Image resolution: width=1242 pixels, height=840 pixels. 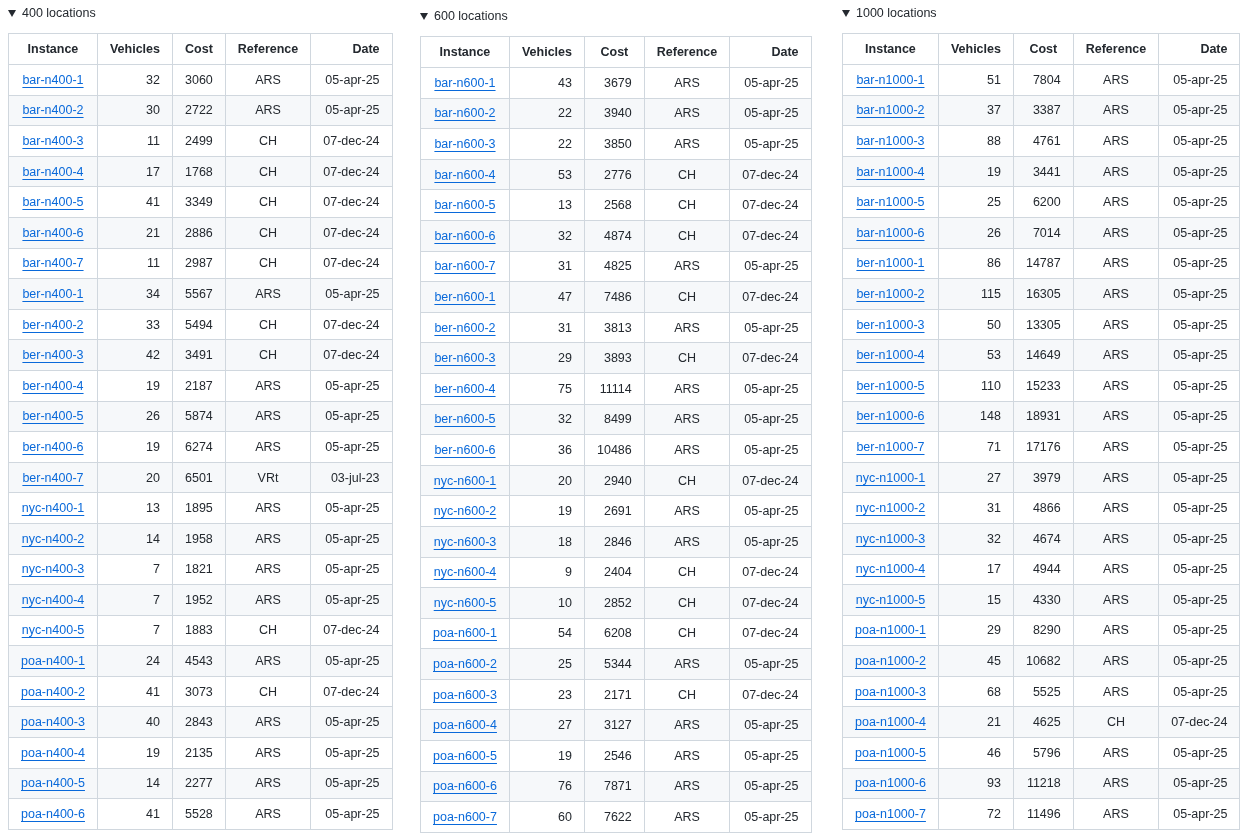 What do you see at coordinates (199, 691) in the screenshot?
I see `cost-cell: 3073` at bounding box center [199, 691].